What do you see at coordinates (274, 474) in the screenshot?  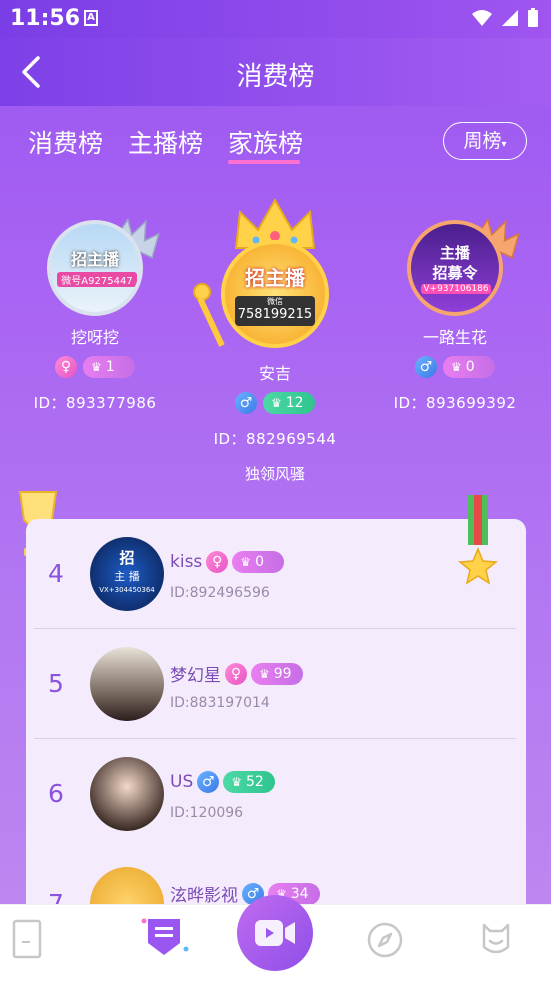 I see `podium-slogan: 独领风骚` at bounding box center [274, 474].